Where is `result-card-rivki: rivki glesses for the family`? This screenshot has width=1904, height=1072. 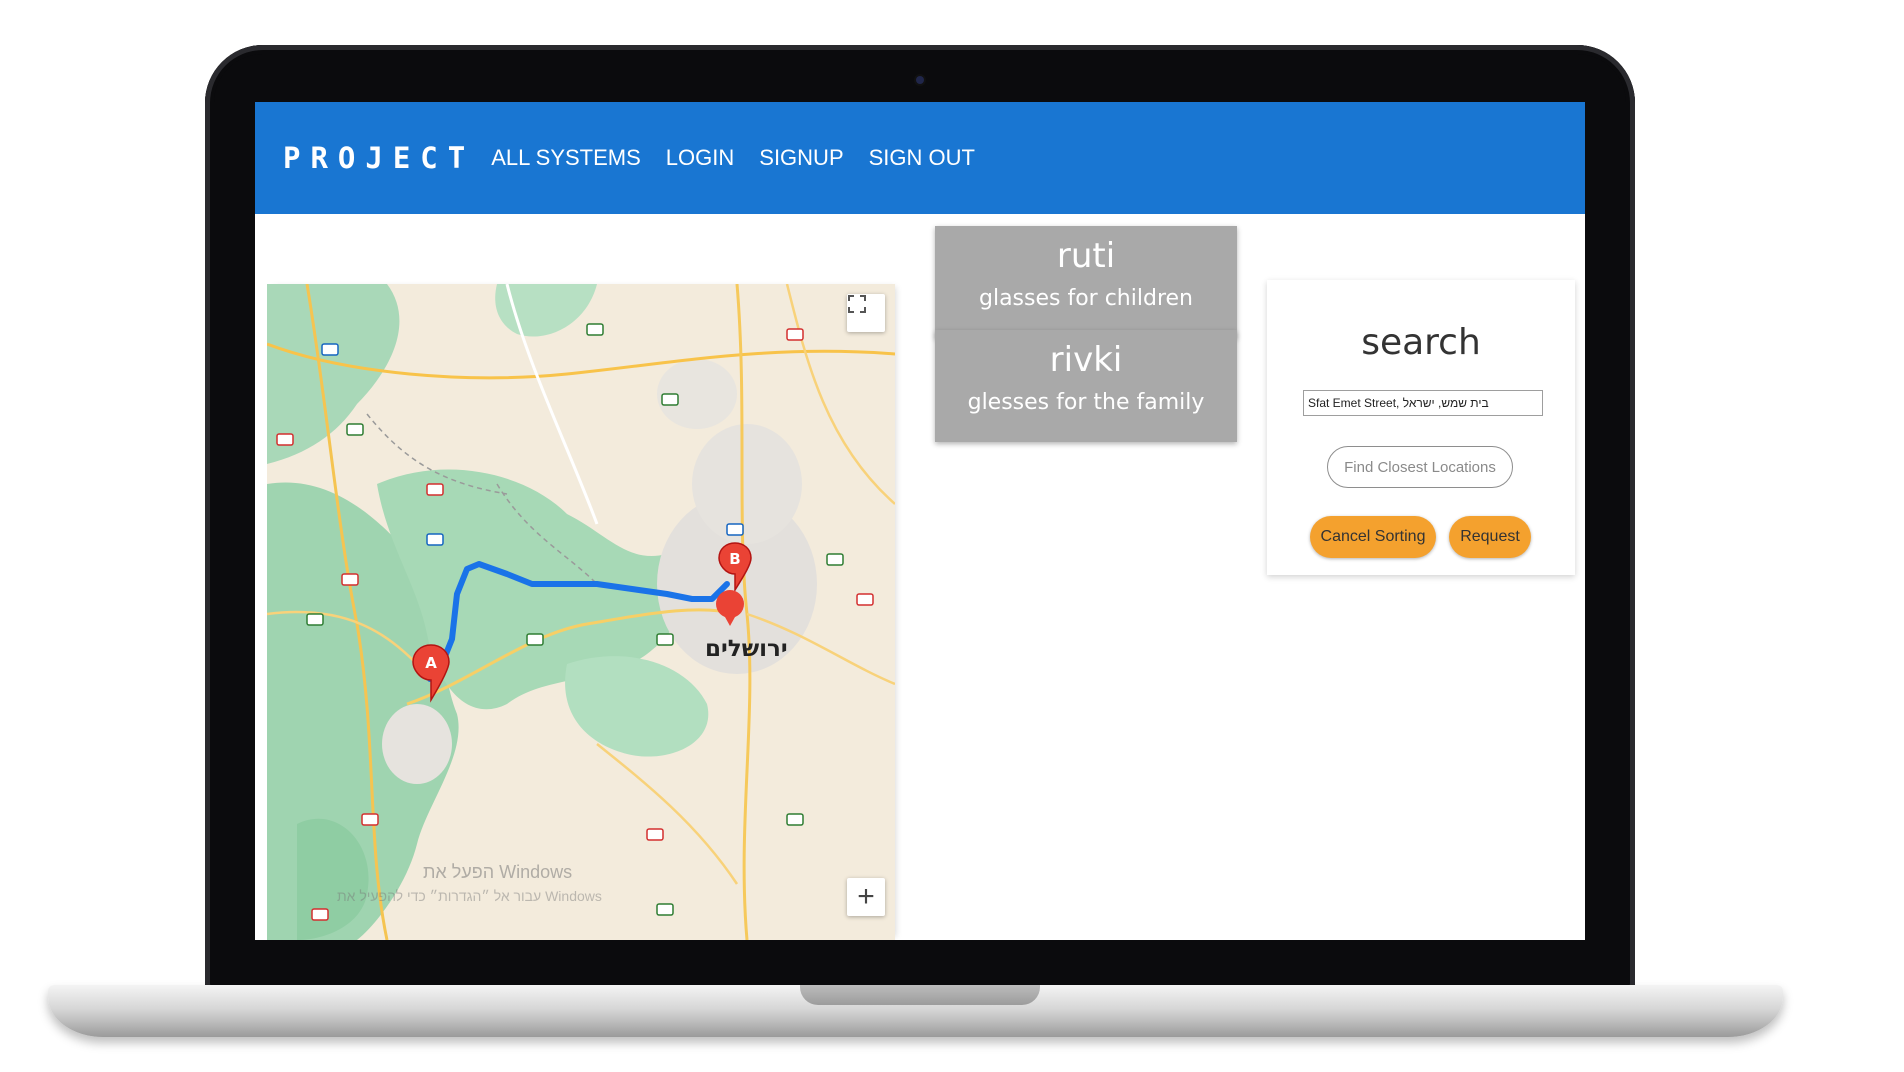 result-card-rivki: rivki glesses for the family is located at coordinates (1086, 386).